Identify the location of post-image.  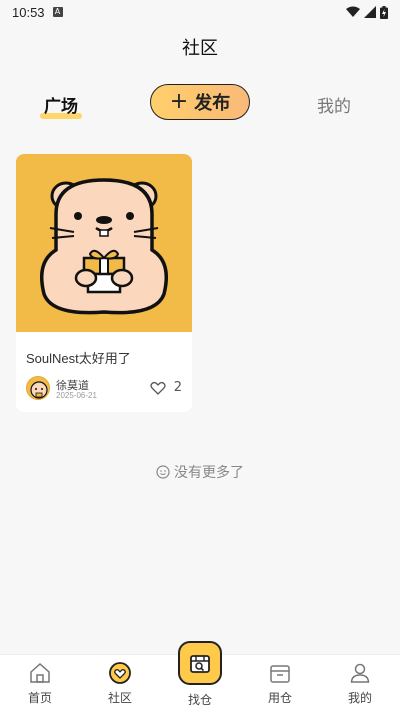
(104, 243).